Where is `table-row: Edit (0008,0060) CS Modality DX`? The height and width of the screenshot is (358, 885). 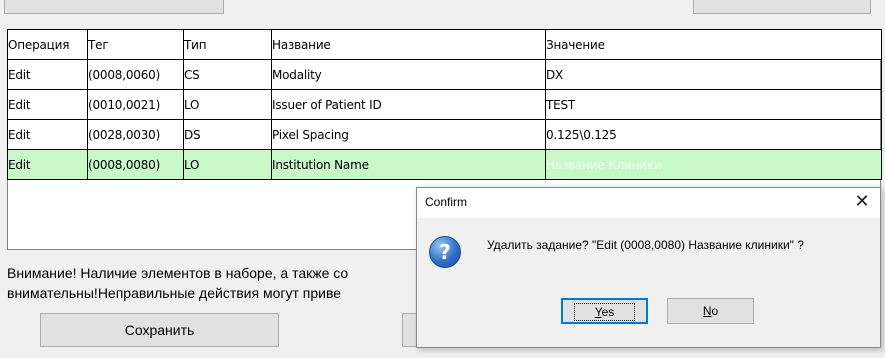 table-row: Edit (0008,0060) CS Modality DX is located at coordinates (444, 74).